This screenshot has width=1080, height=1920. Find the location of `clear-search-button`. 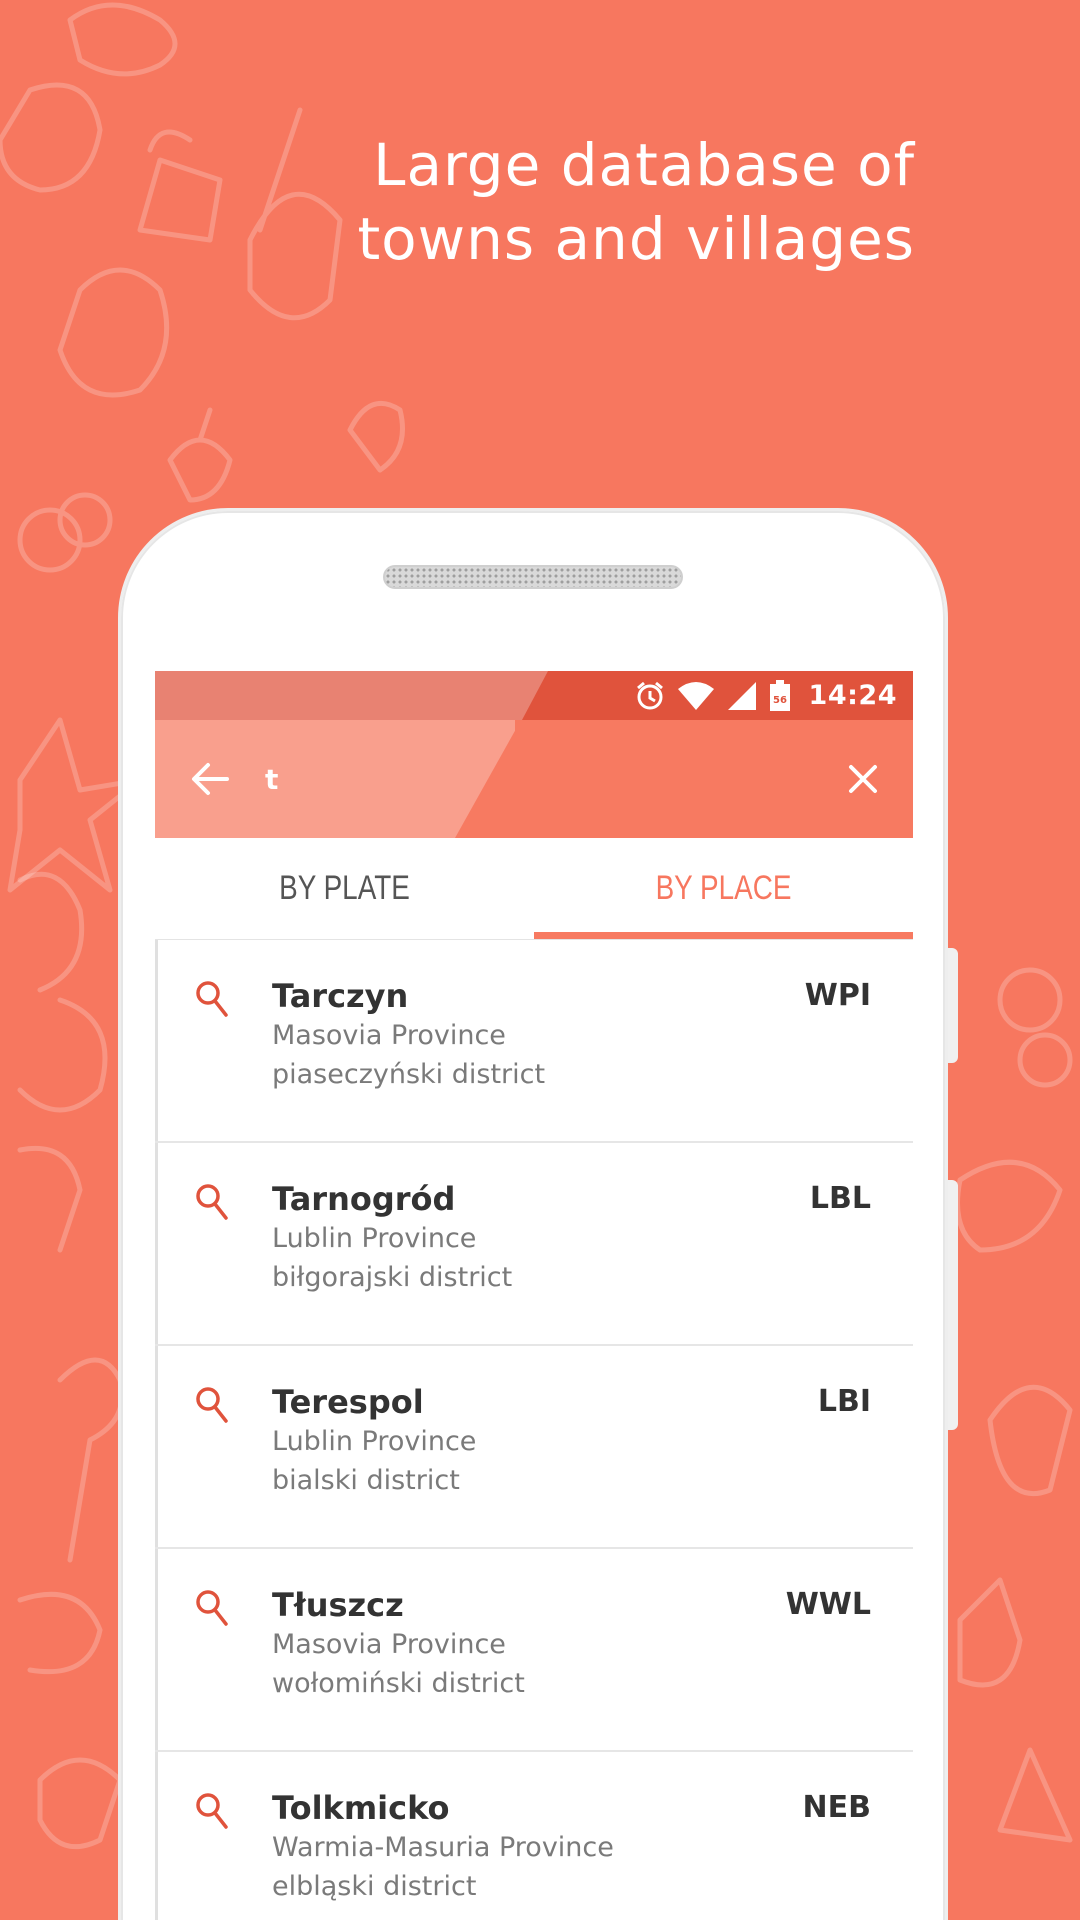

clear-search-button is located at coordinates (863, 779).